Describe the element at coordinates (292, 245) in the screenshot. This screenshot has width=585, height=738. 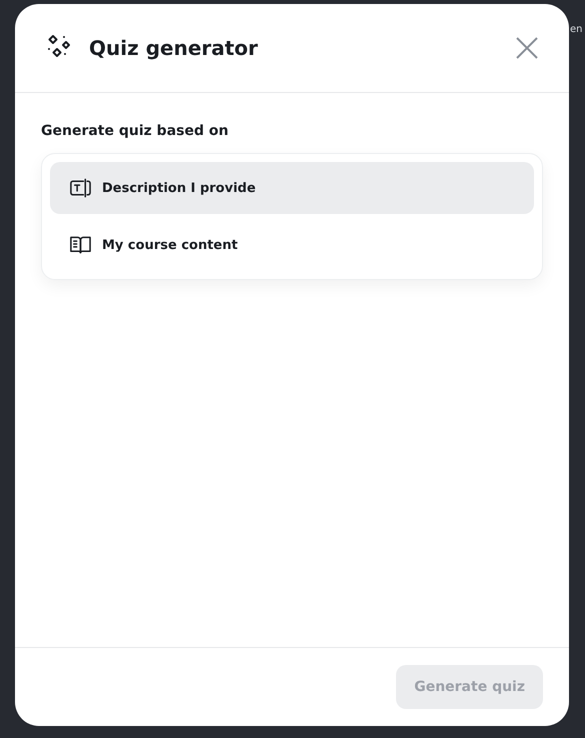
I see `option-item: My course content` at that location.